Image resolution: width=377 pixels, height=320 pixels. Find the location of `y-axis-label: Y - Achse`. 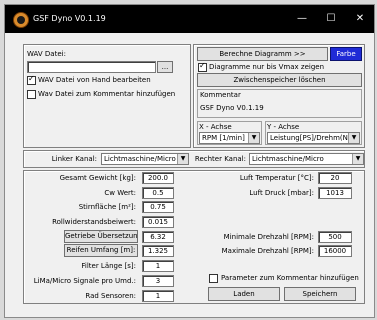

y-axis-label: Y - Achse is located at coordinates (283, 127).